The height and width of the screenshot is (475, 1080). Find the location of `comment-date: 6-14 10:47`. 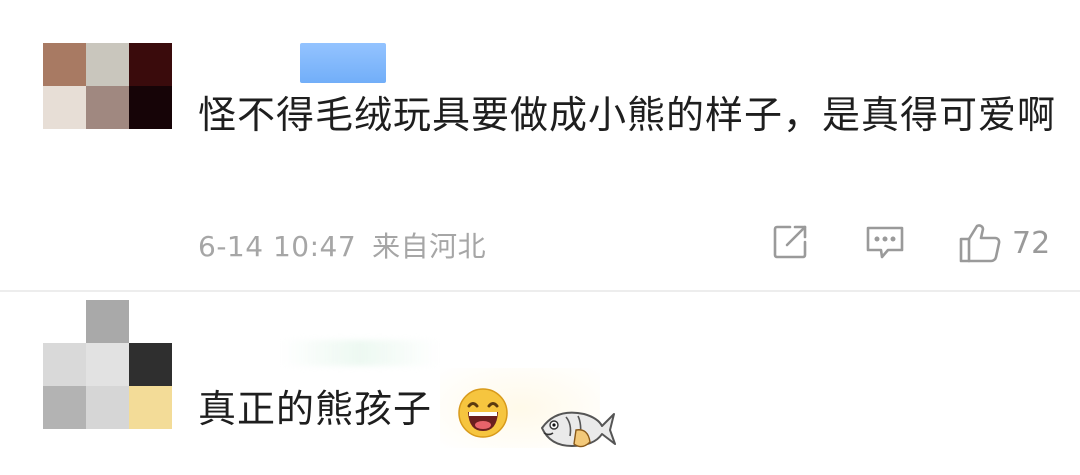

comment-date: 6-14 10:47 is located at coordinates (277, 246).